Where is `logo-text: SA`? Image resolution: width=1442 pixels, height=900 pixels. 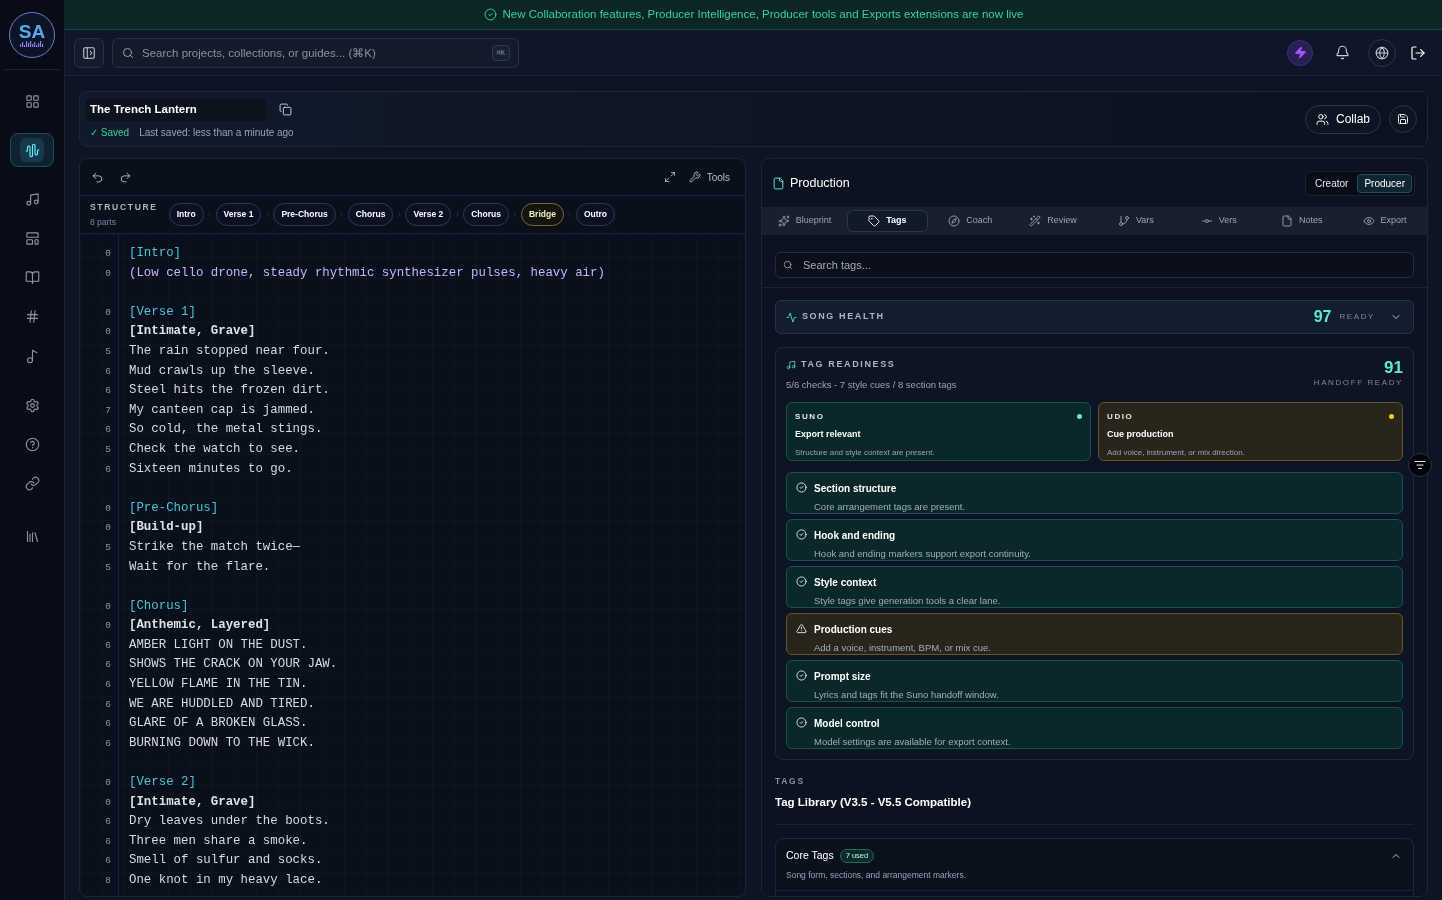
logo-text: SA is located at coordinates (32, 31).